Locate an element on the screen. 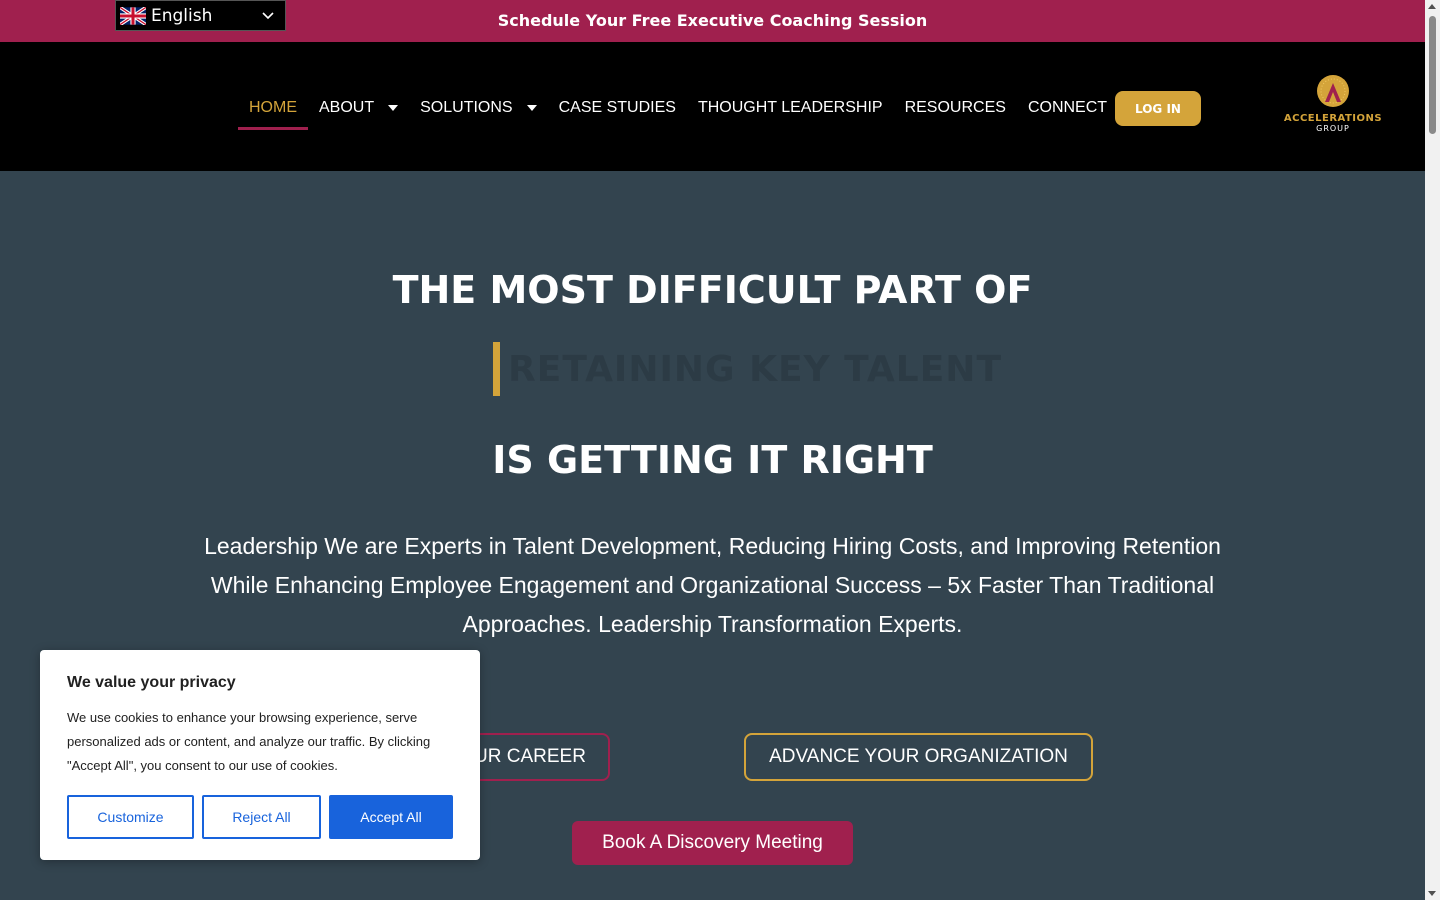  cookie-title: We value your privacy is located at coordinates (151, 682).